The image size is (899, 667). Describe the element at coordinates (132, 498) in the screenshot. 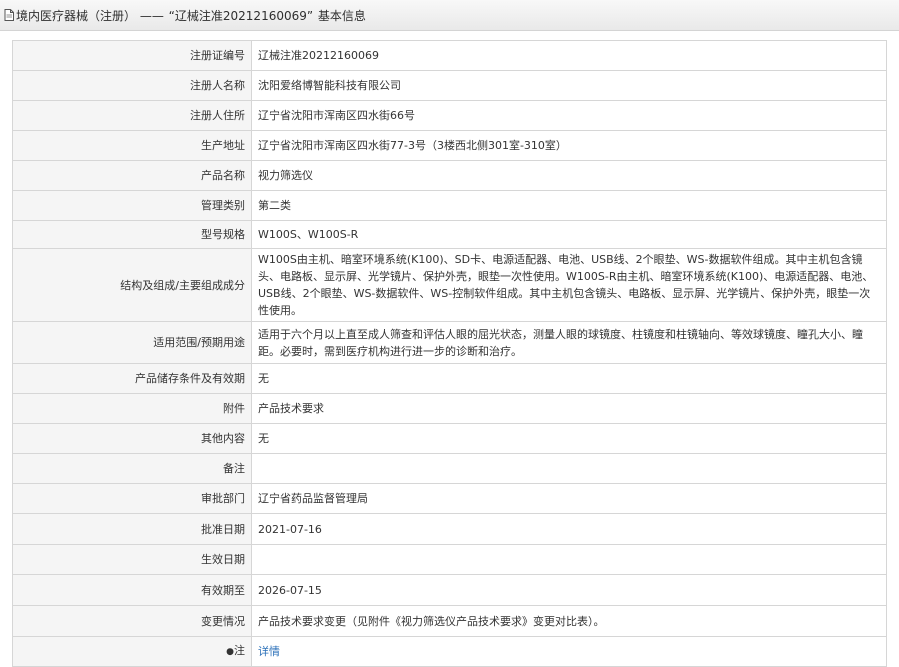

I see `row-label: 审批部门` at that location.